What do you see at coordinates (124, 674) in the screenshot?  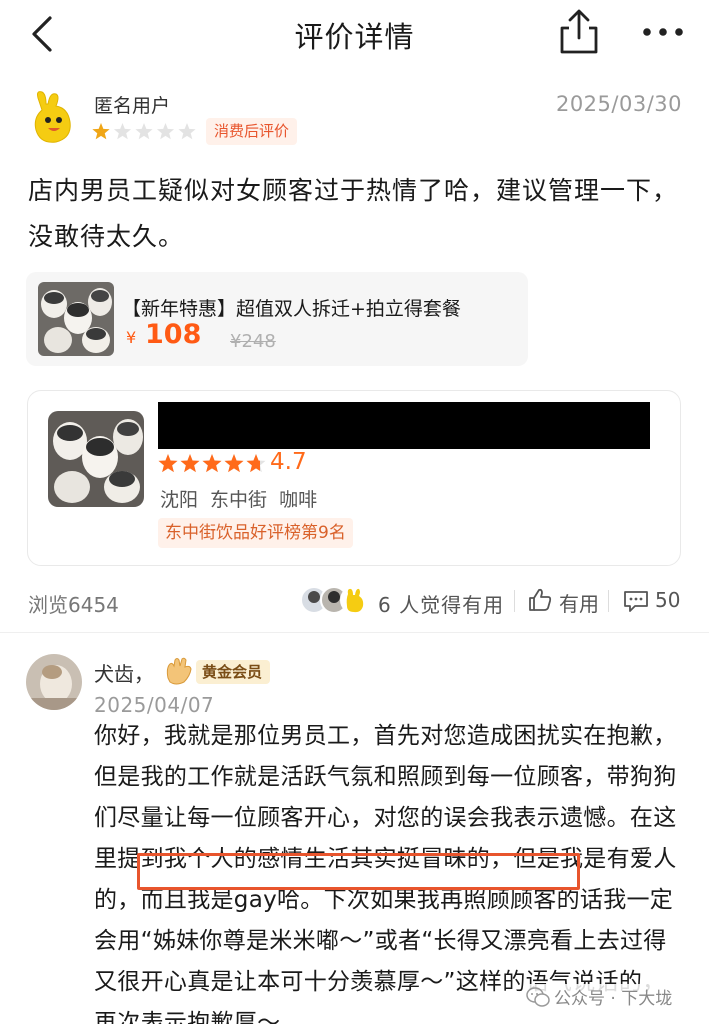 I see `reply-author-name: 犬齿，` at bounding box center [124, 674].